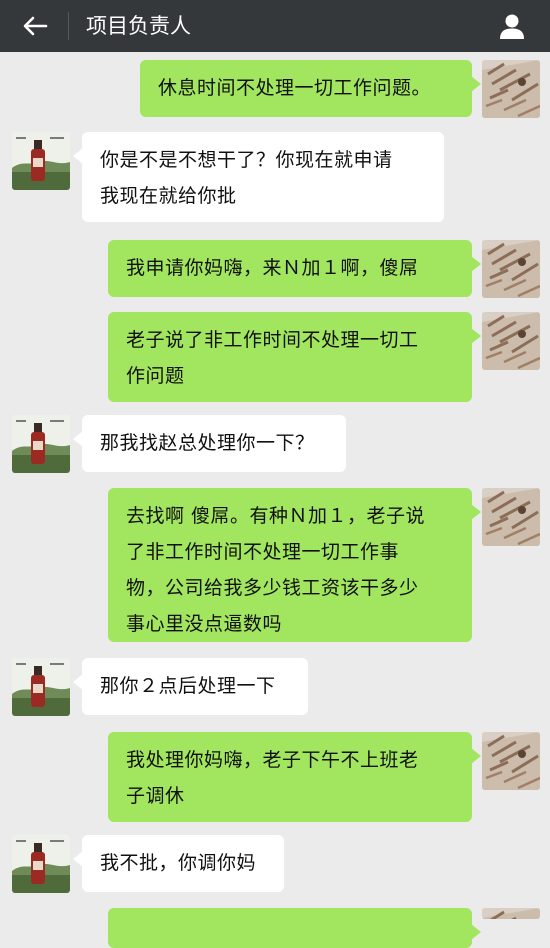 The image size is (550, 948). Describe the element at coordinates (295, 88) in the screenshot. I see `message-line: 休息时间不处理一切工作问题。` at that location.